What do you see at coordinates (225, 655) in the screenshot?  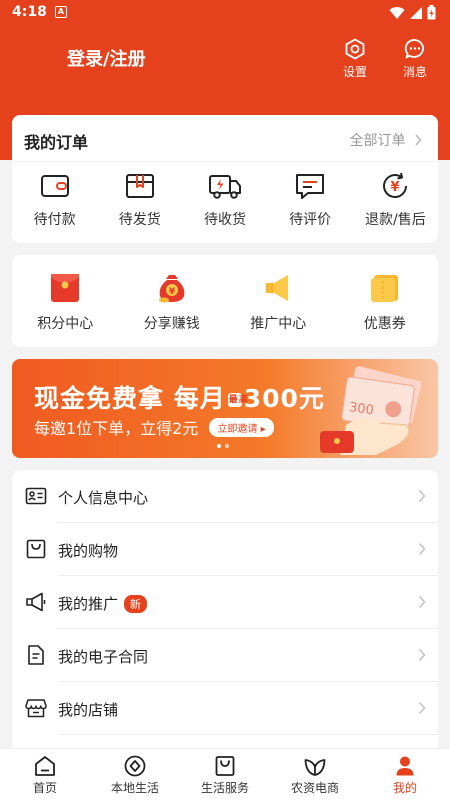 I see `menu-item-e-contract: 我的电子合同` at bounding box center [225, 655].